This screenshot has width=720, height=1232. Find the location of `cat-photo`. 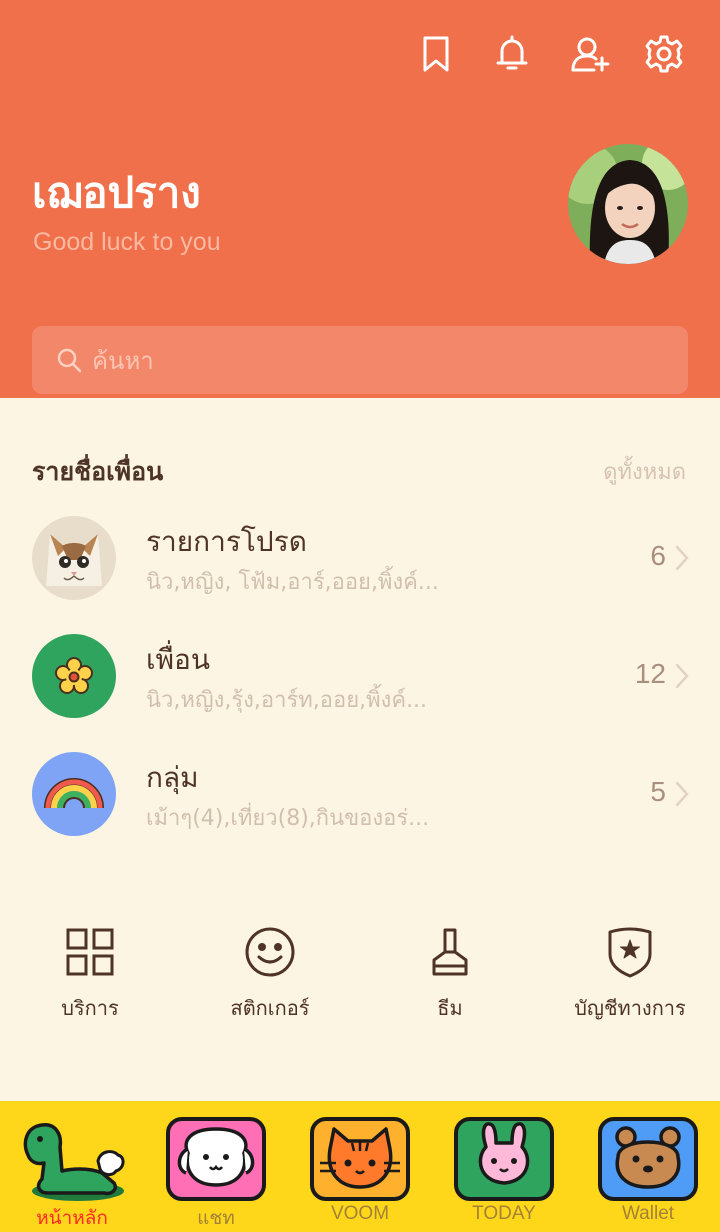

cat-photo is located at coordinates (74, 558).